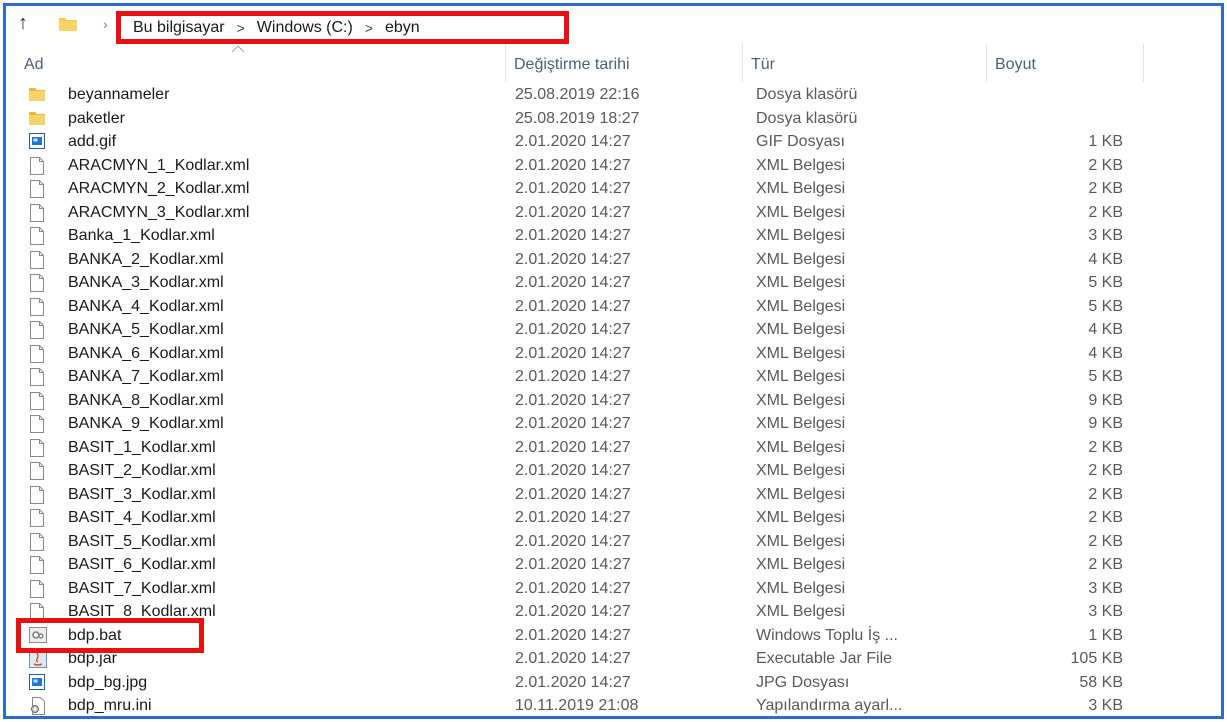 The image size is (1227, 722). Describe the element at coordinates (23, 23) in the screenshot. I see `up-arrow-icon: ↑` at that location.